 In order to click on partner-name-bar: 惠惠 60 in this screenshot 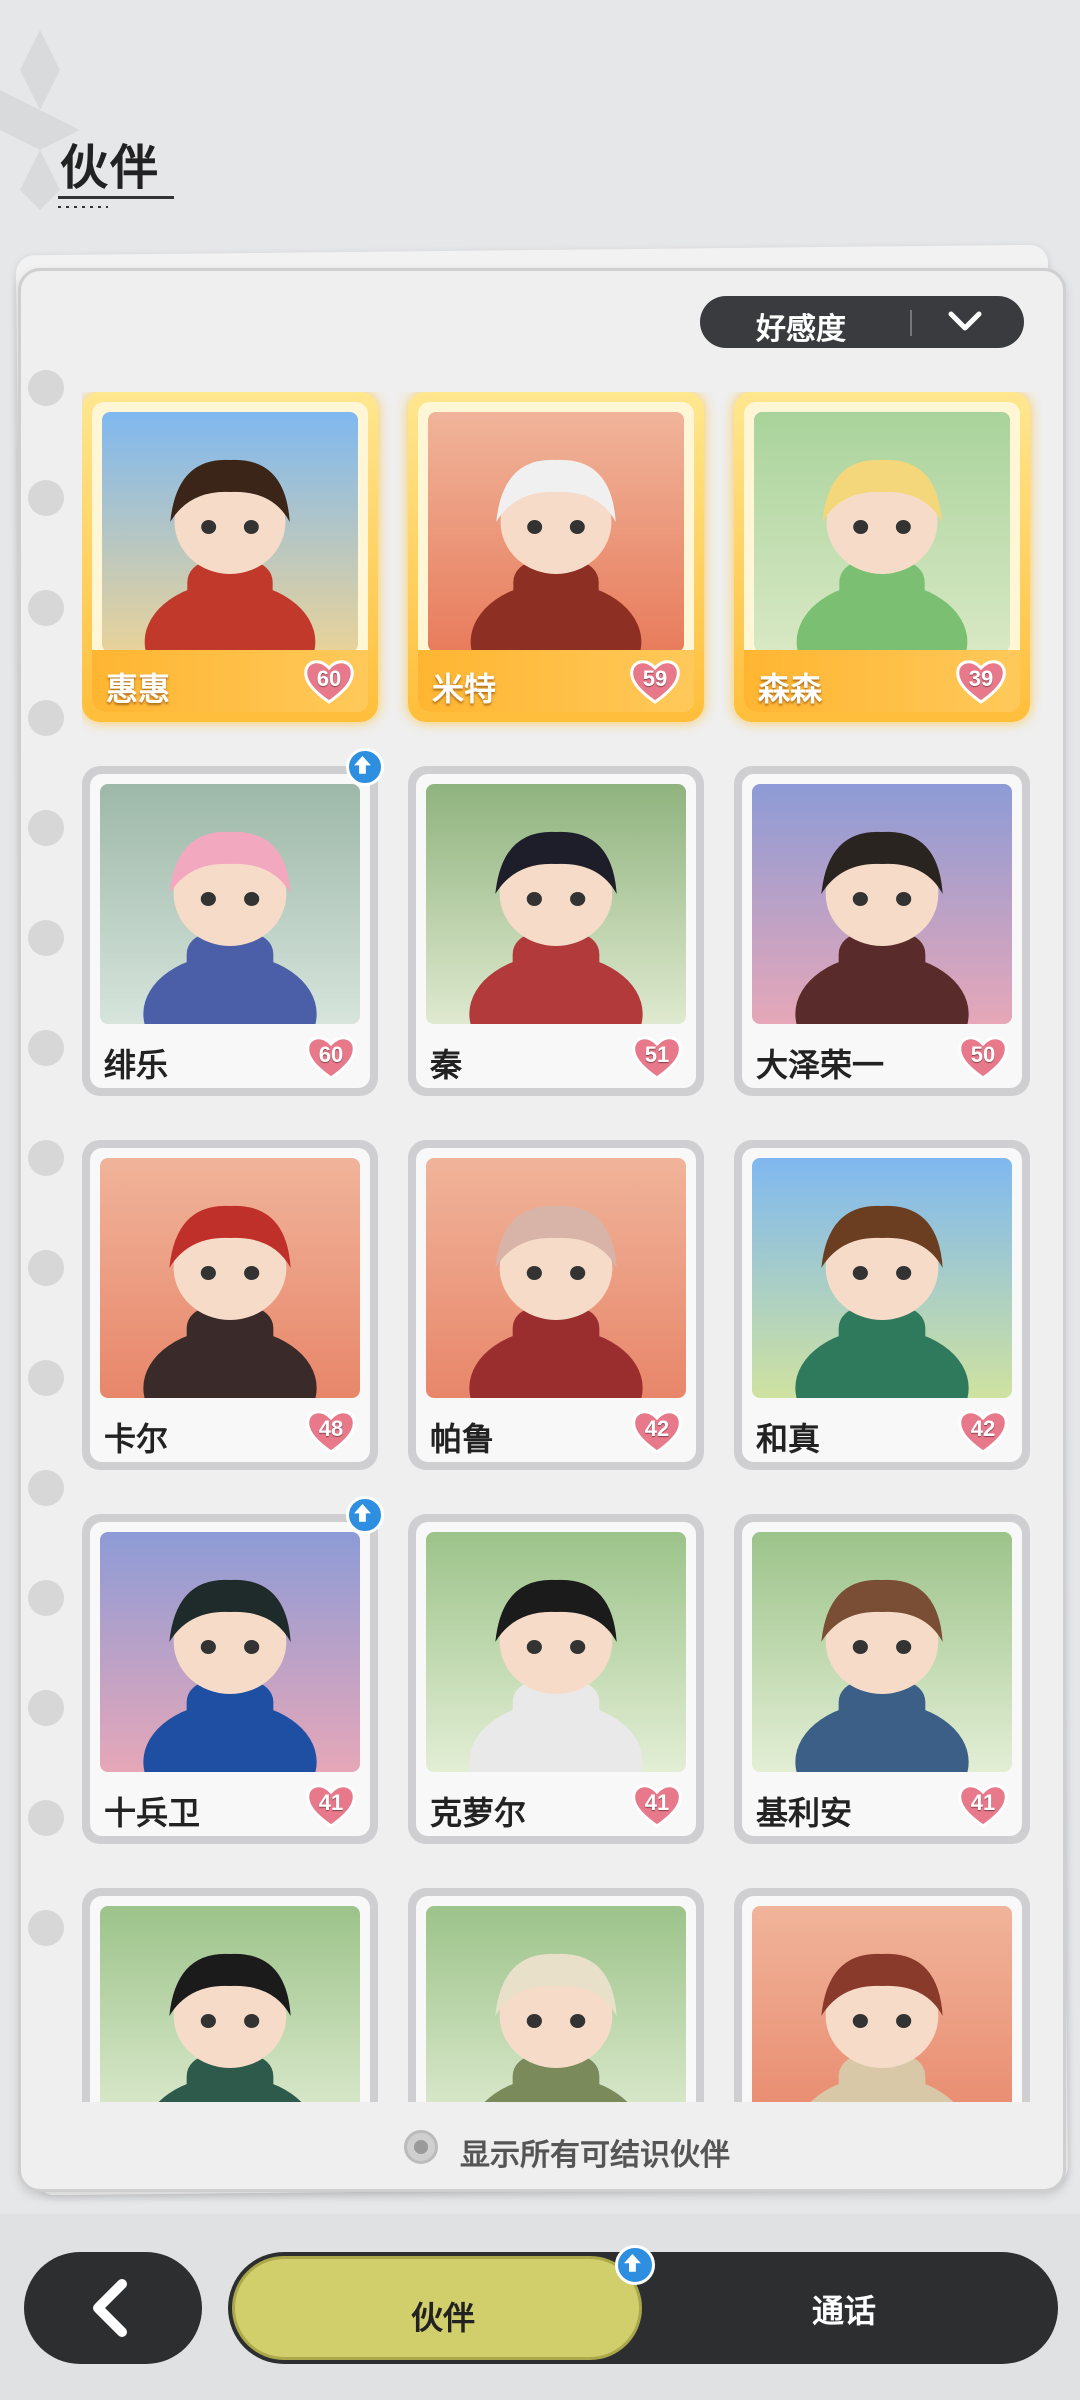, I will do `click(230, 681)`.